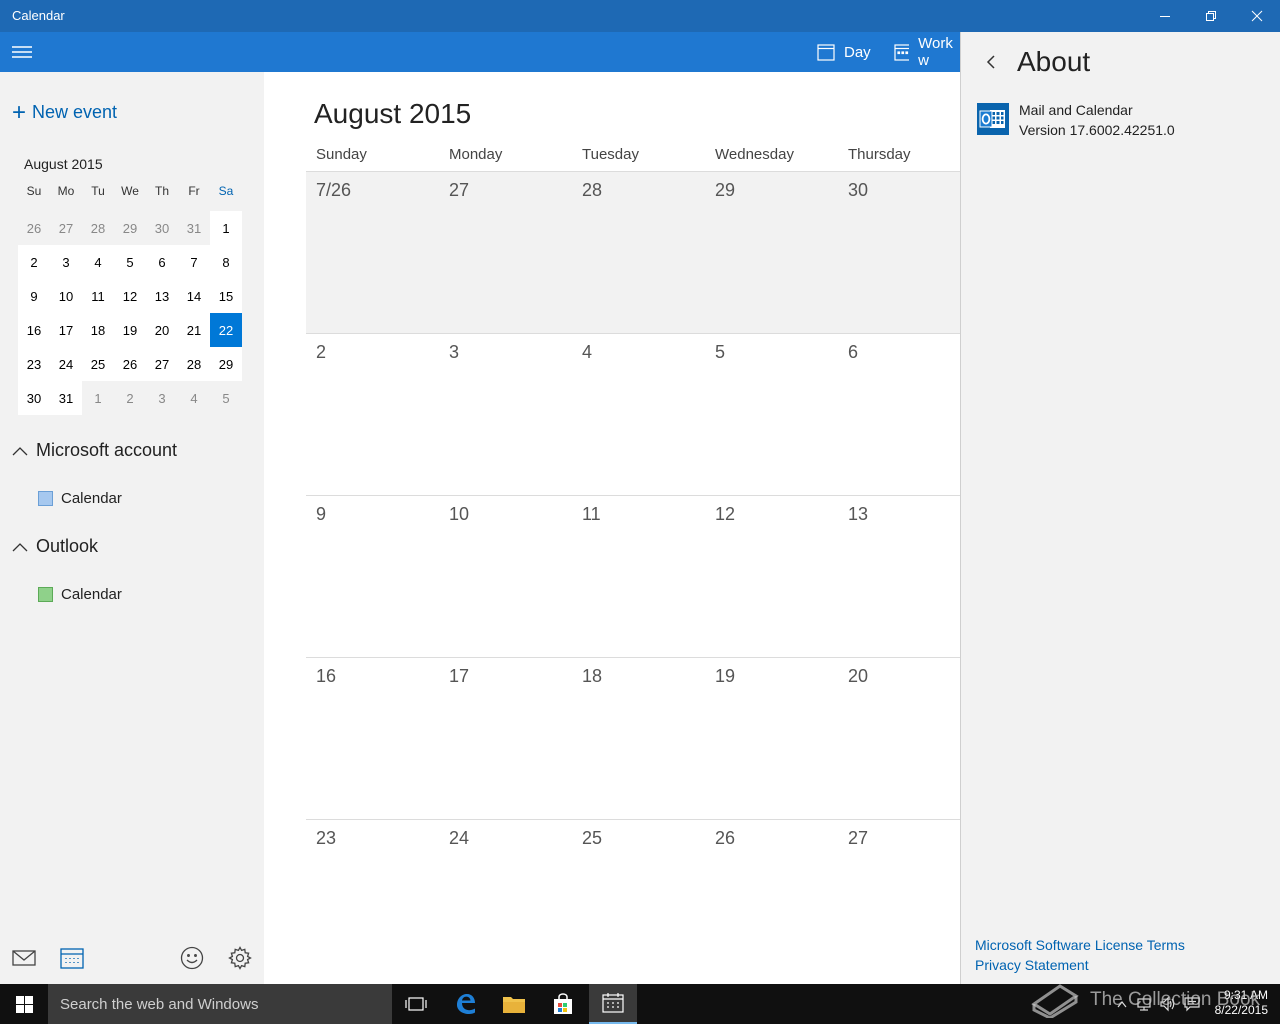  Describe the element at coordinates (899, 577) in the screenshot. I see `day-cell: 13` at that location.